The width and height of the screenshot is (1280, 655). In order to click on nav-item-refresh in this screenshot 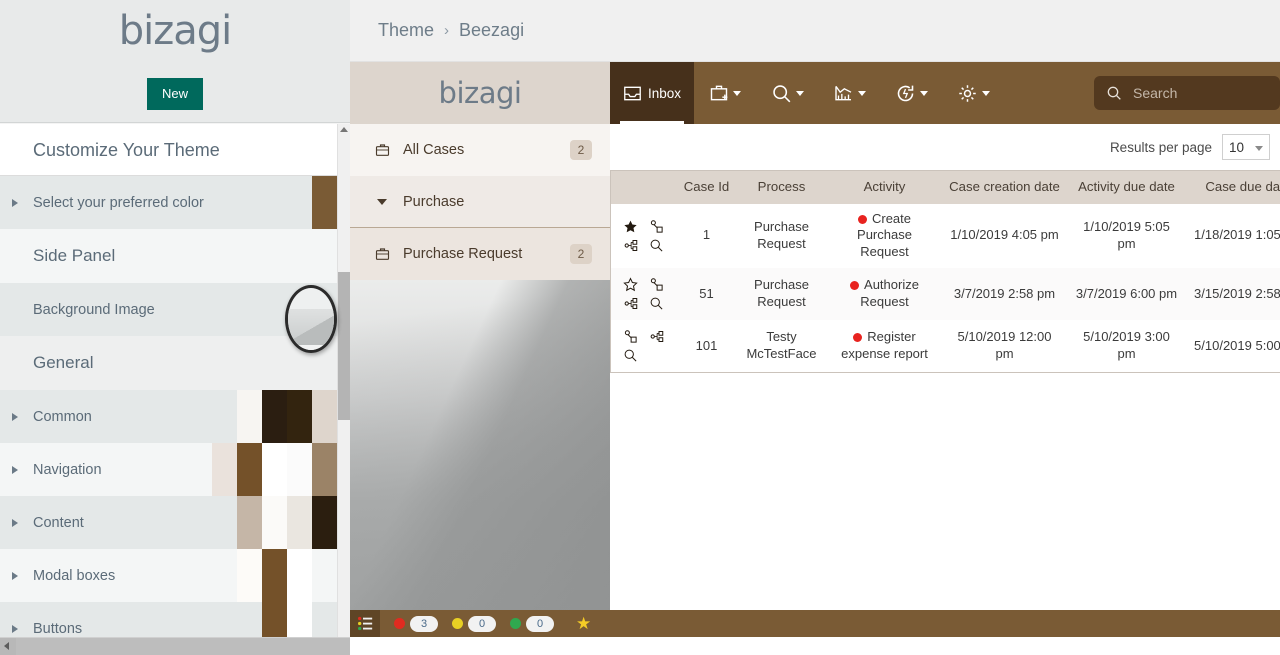, I will do `click(911, 93)`.